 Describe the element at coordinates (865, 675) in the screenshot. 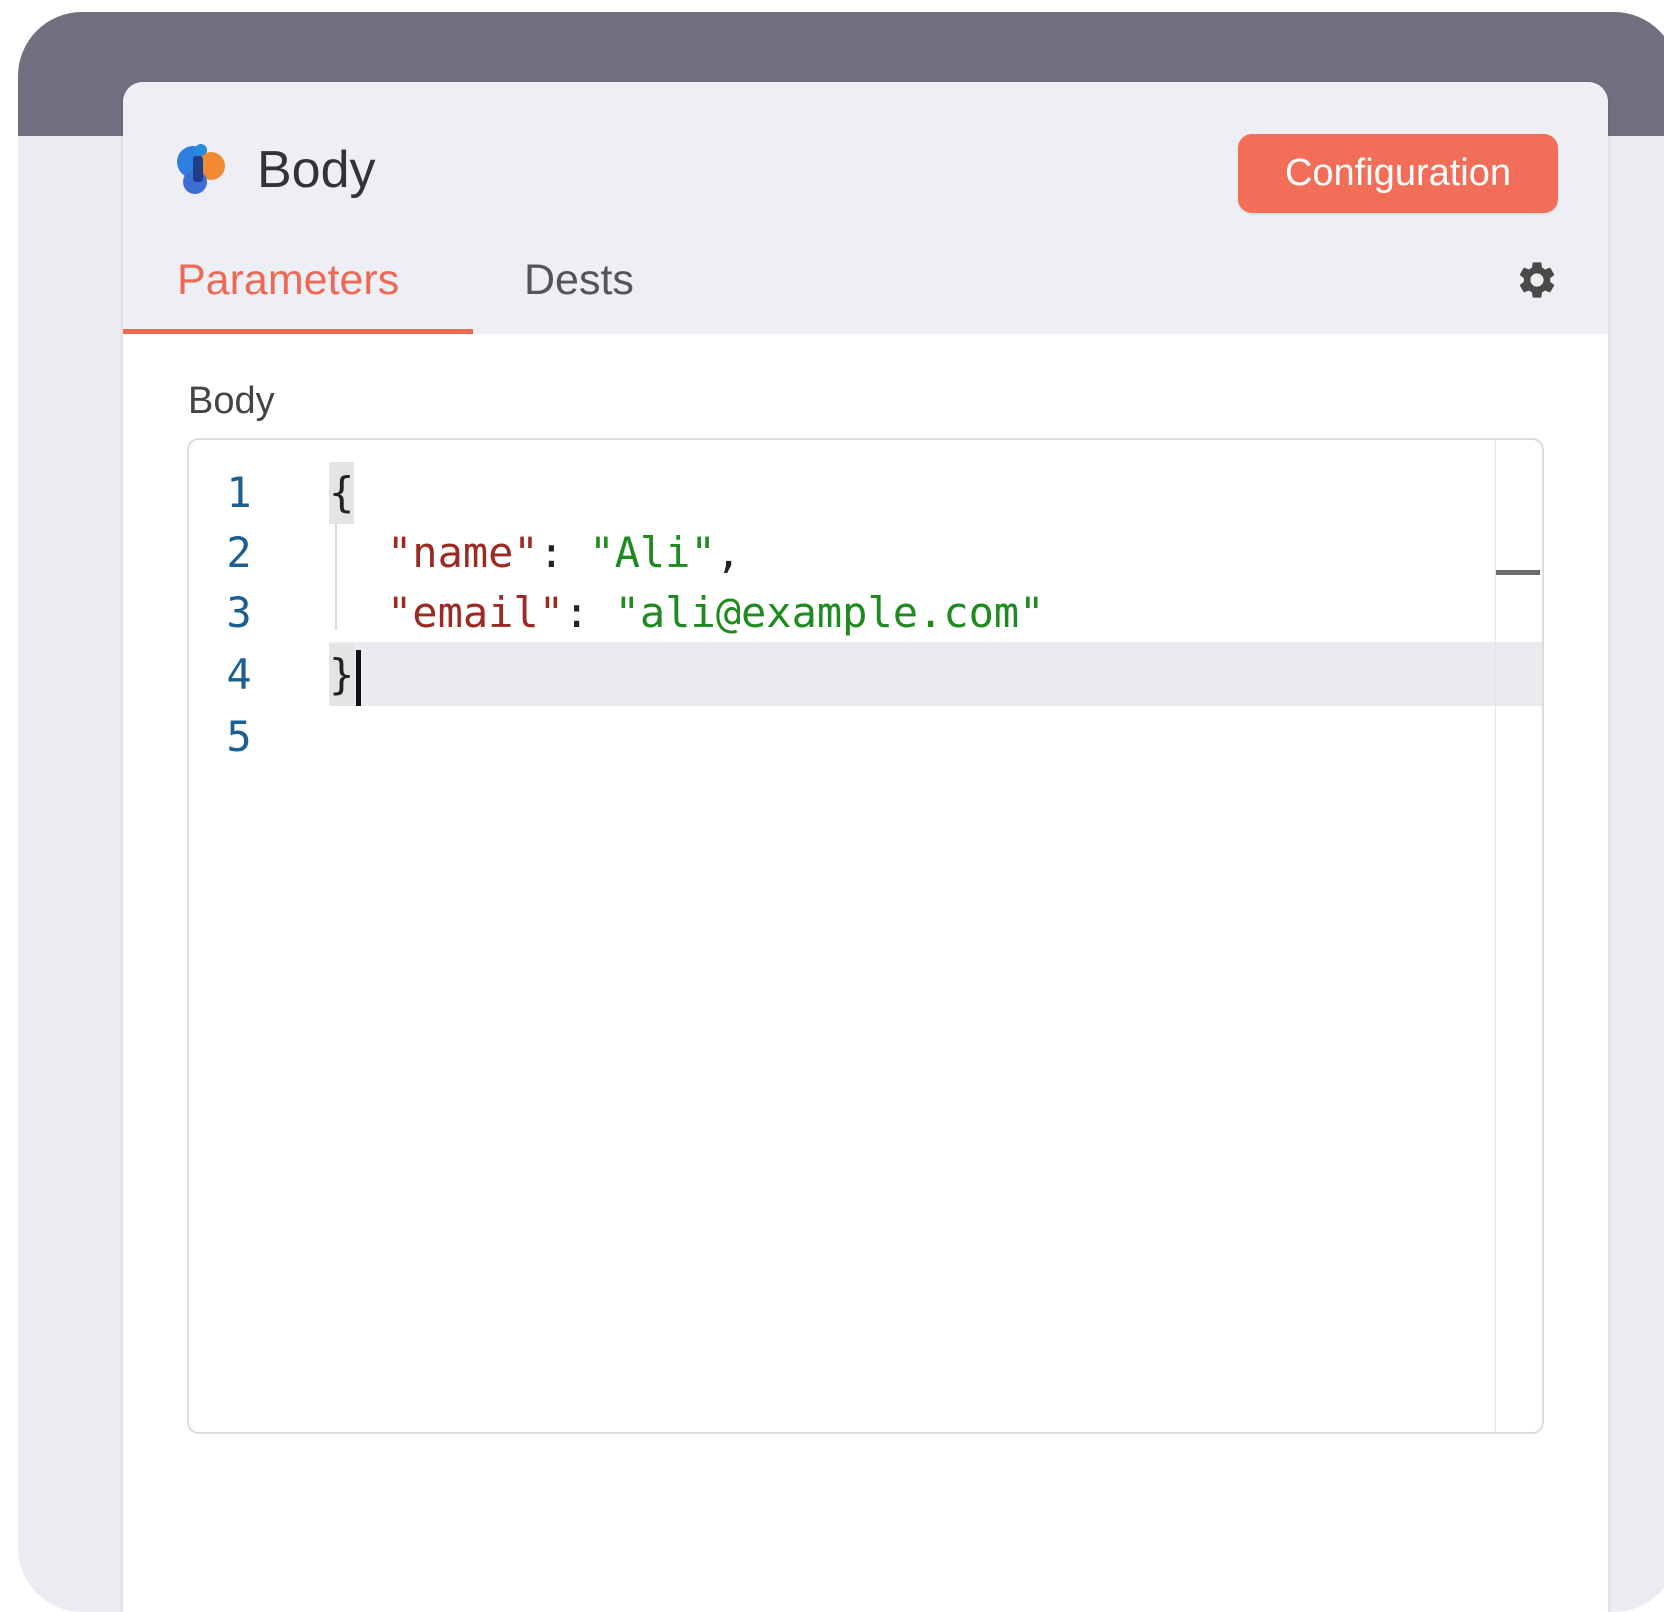

I see `editor-line: 4 }` at that location.